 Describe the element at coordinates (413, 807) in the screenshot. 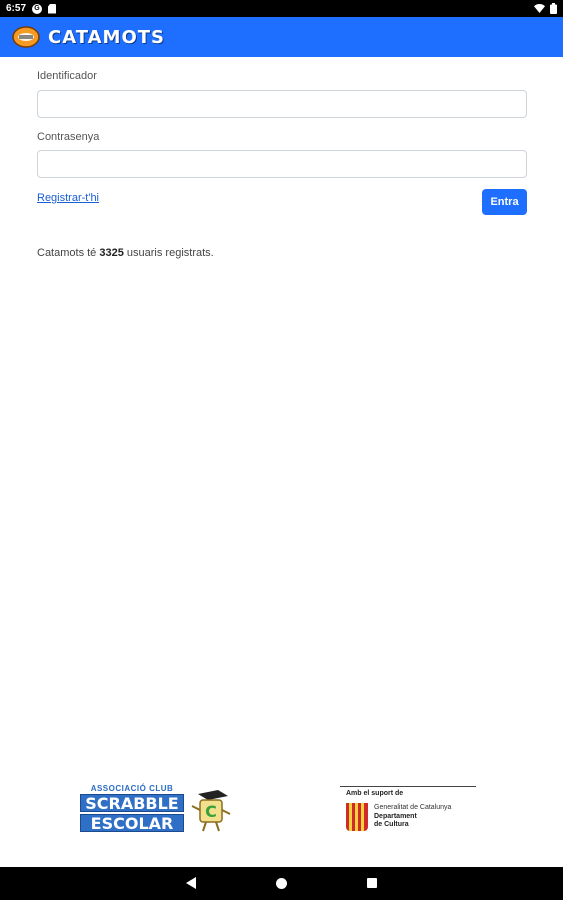

I see `gov-name: Generalitat de Catalunya` at that location.